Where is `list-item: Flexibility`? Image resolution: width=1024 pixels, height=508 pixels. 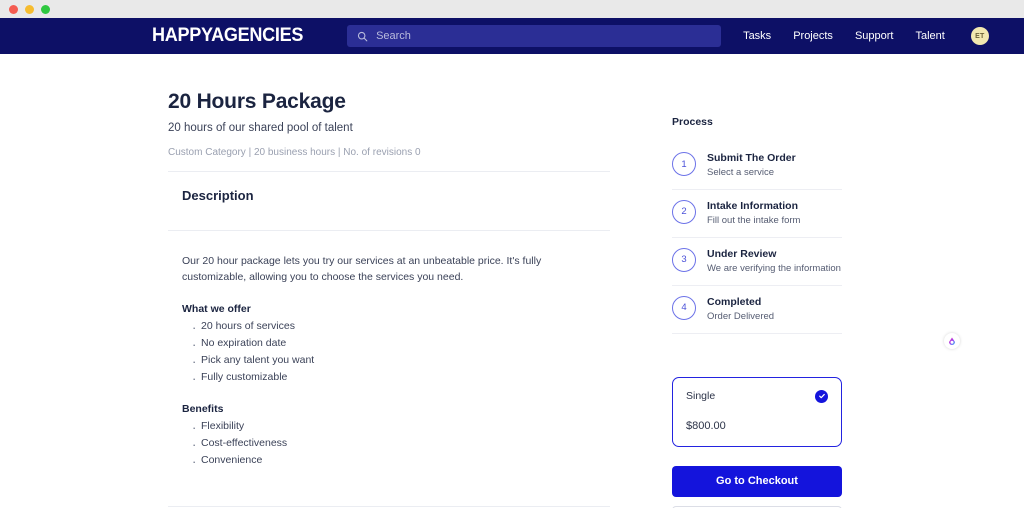 list-item: Flexibility is located at coordinates (397, 427).